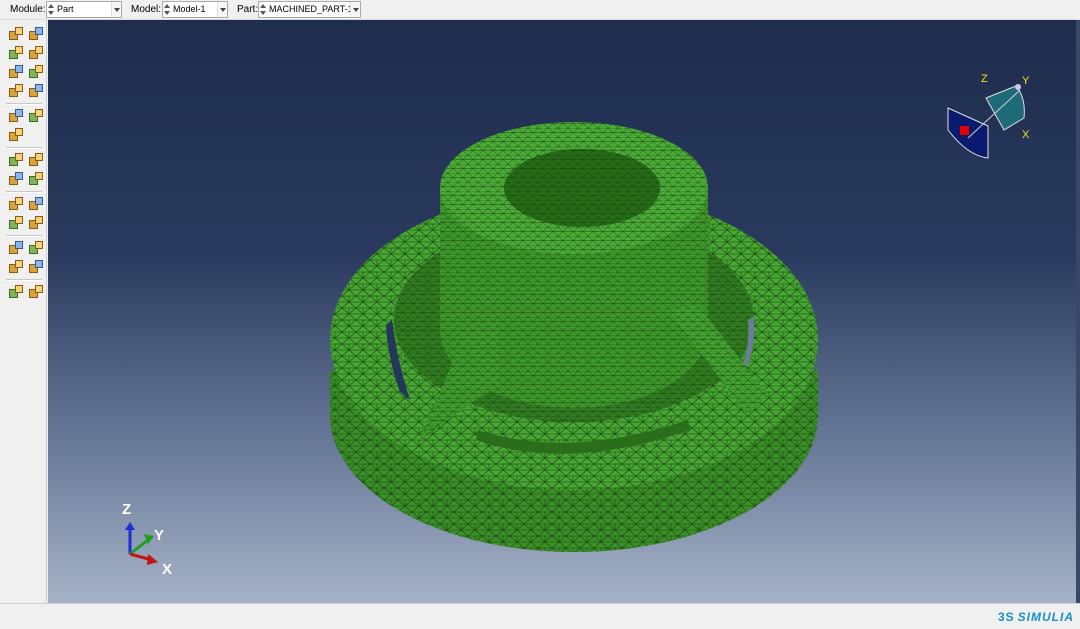  What do you see at coordinates (36, 247) in the screenshot?
I see `virtual-topology-icon` at bounding box center [36, 247].